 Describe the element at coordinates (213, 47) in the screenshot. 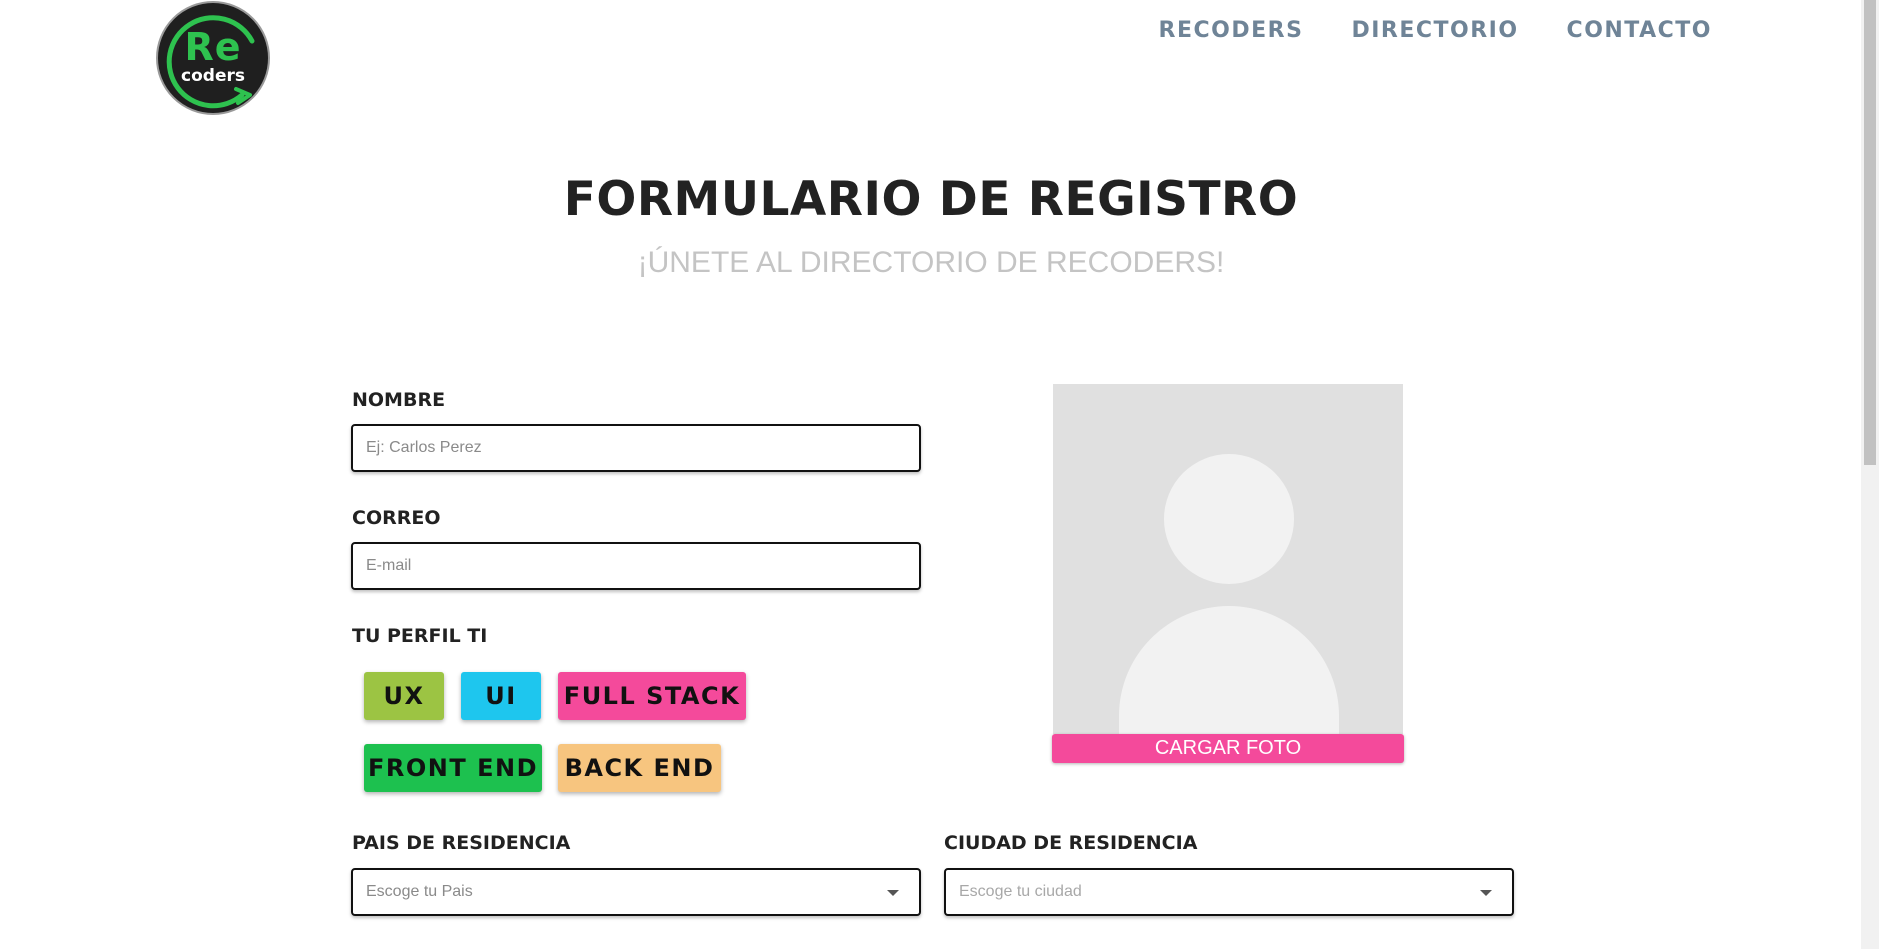

I see `logo-text-re: Re` at that location.